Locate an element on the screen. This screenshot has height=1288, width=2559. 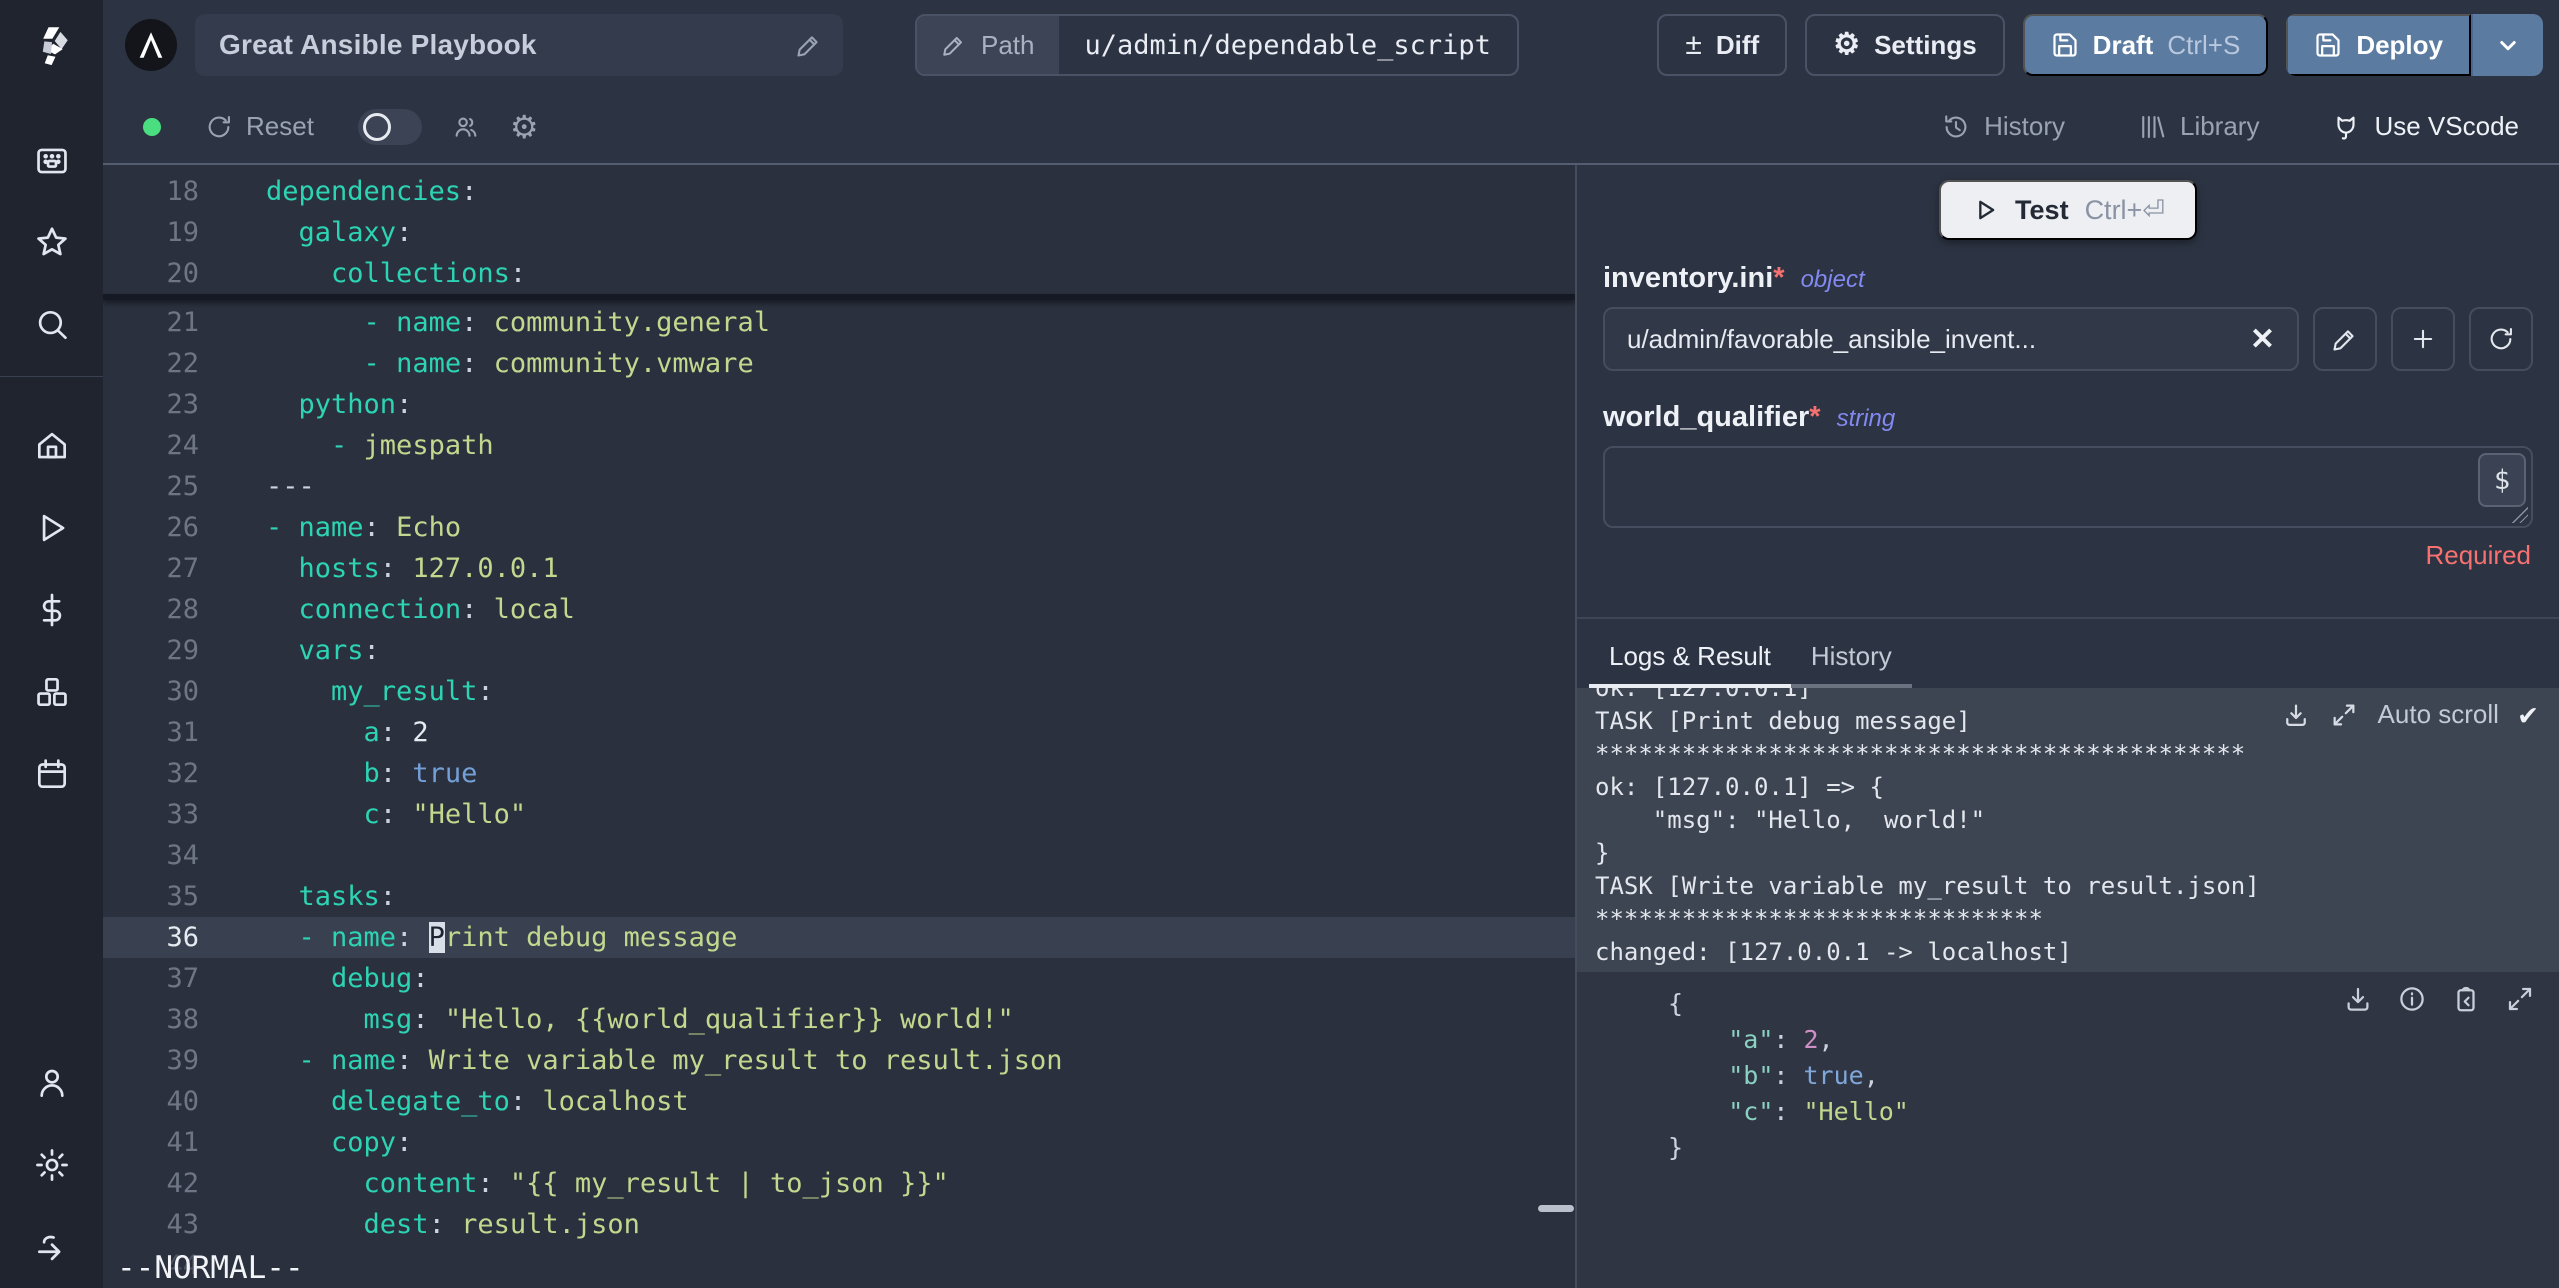
editor-toolbar: Reset ⚙ History Library Use VScode is located at coordinates (1331, 126).